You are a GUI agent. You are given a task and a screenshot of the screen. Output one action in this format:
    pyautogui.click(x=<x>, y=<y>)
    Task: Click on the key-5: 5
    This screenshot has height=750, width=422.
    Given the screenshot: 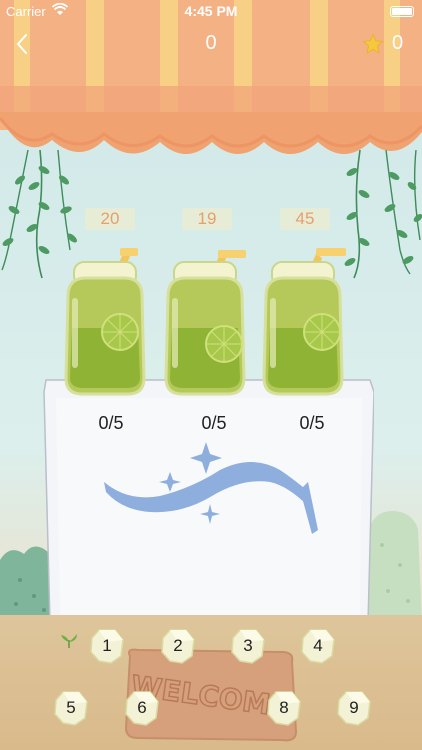 What is the action you would take?
    pyautogui.click(x=71, y=708)
    